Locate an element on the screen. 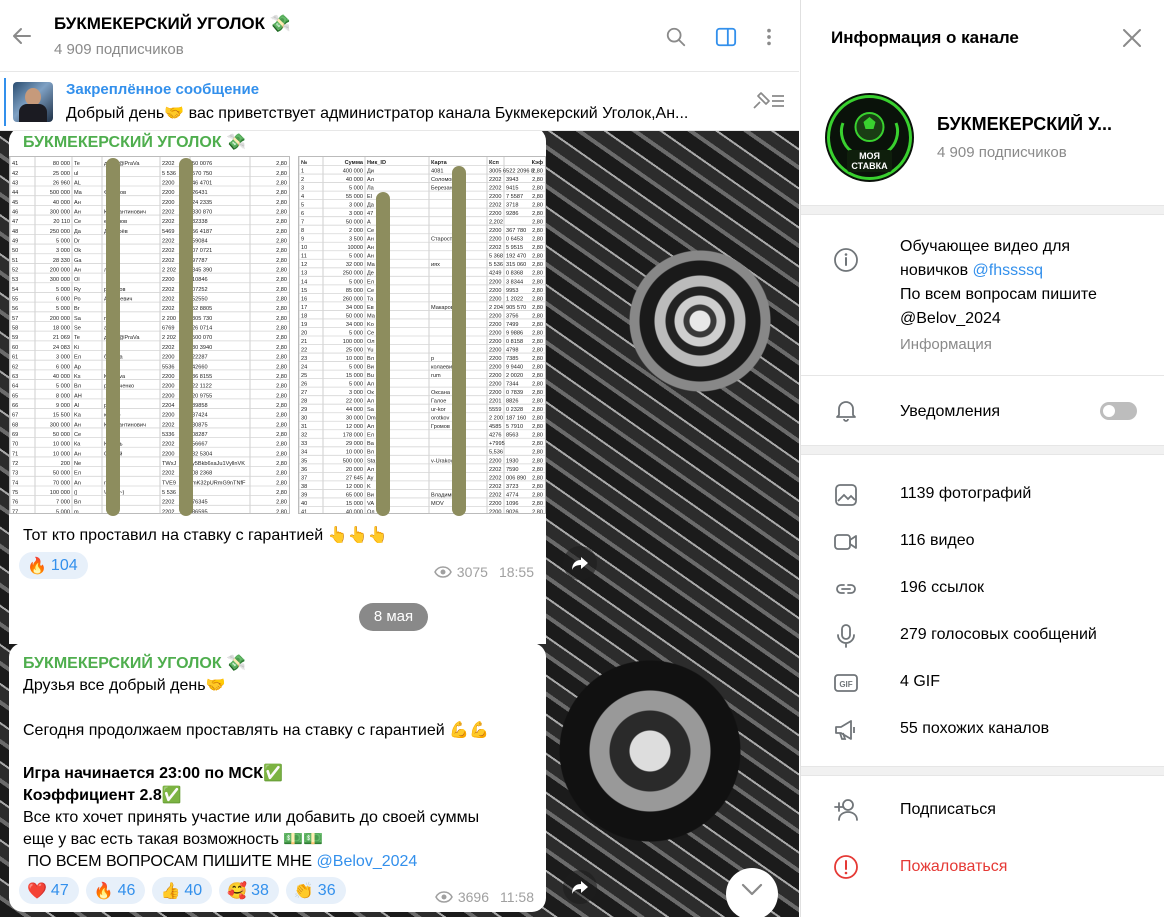 The width and height of the screenshot is (1164, 917). sheet-cell: Ол is located at coordinates (371, 342).